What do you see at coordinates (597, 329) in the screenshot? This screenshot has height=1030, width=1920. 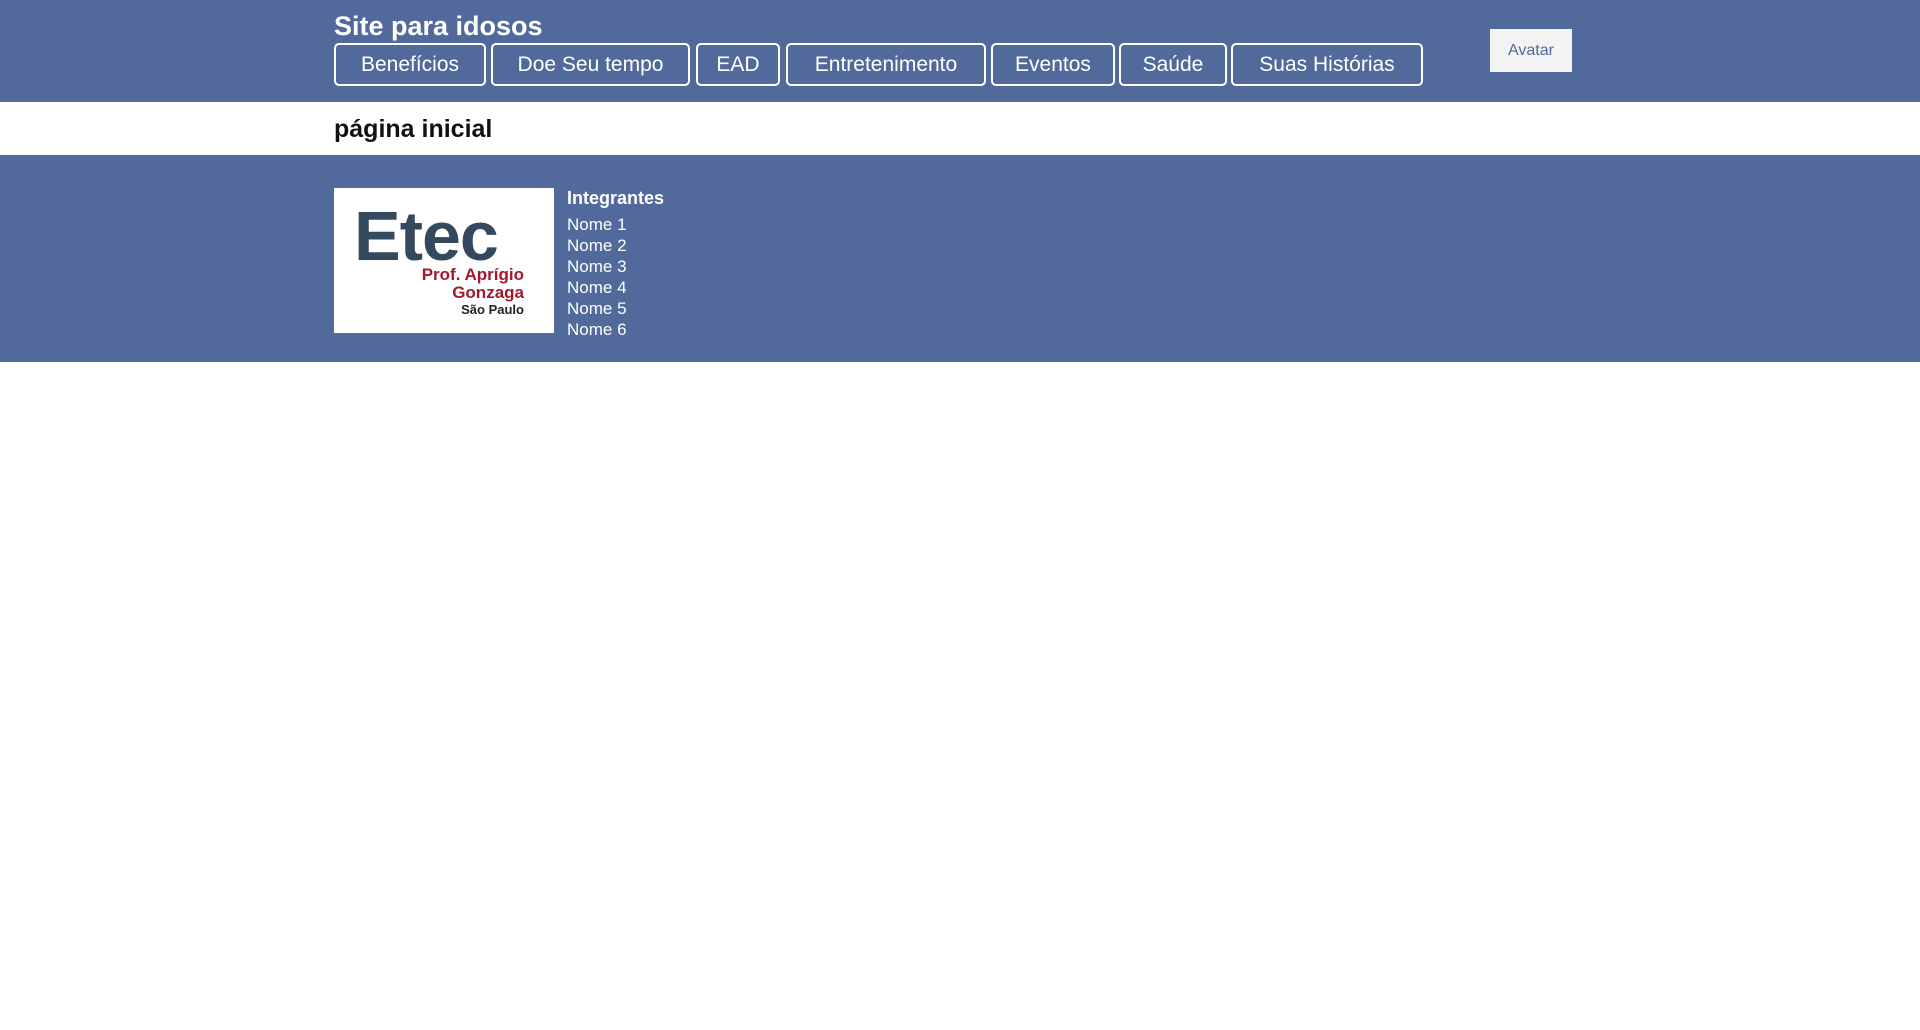 I see `member-item: Nome 6` at bounding box center [597, 329].